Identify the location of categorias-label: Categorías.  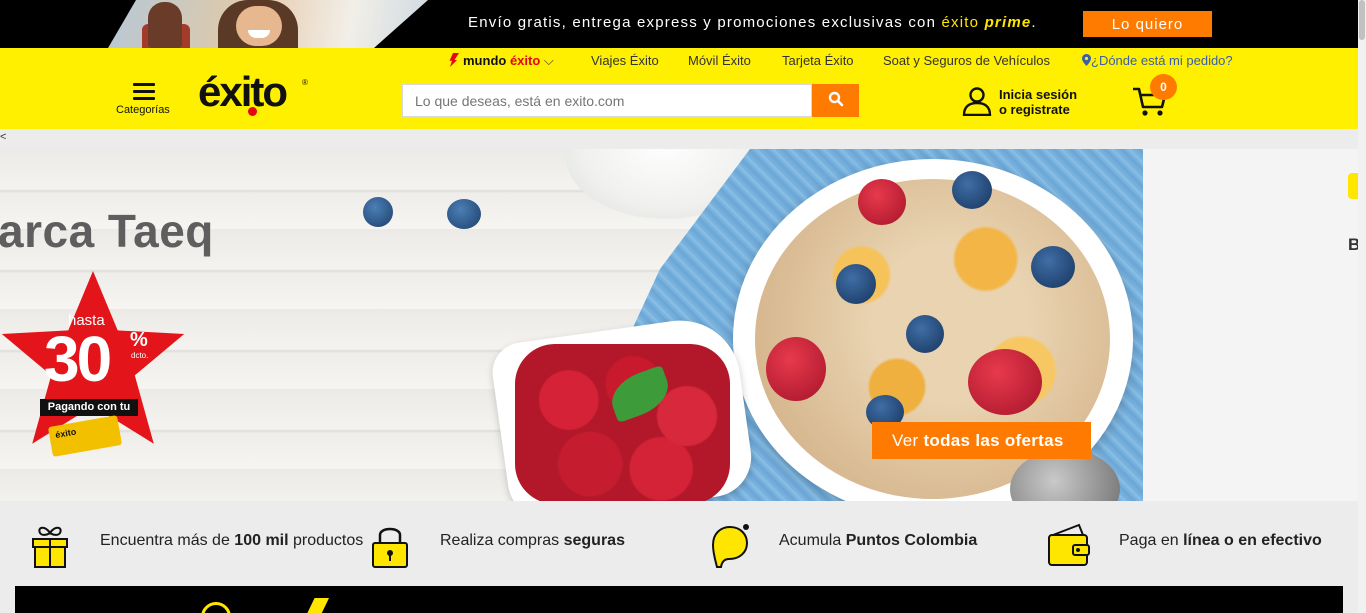
(143, 110).